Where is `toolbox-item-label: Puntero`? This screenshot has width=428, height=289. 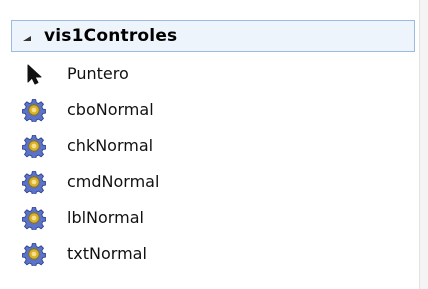 toolbox-item-label: Puntero is located at coordinates (98, 73).